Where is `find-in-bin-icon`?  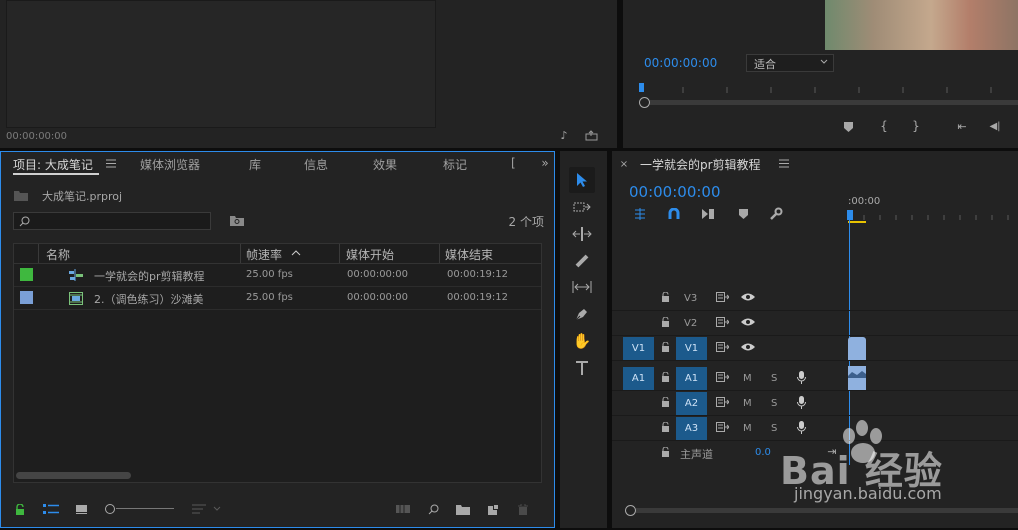
find-in-bin-icon is located at coordinates (237, 220).